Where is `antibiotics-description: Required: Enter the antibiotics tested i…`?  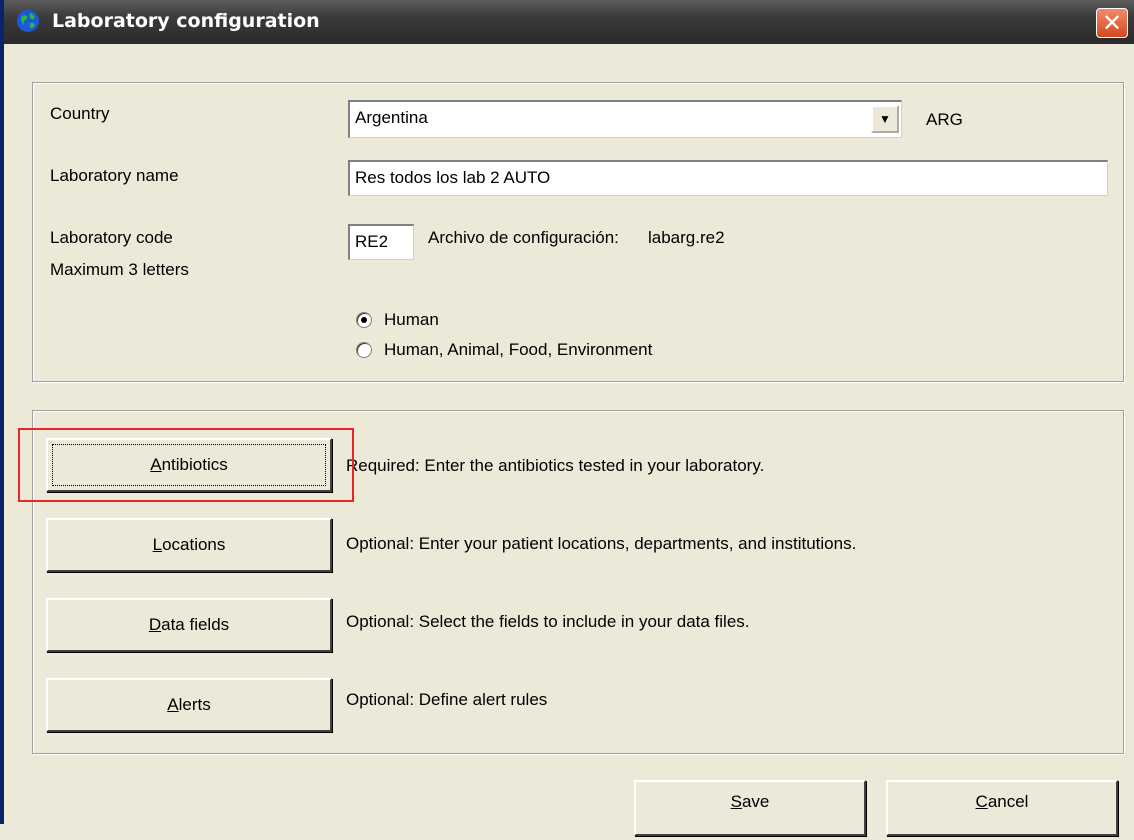
antibiotics-description: Required: Enter the antibiotics tested i… is located at coordinates (555, 465).